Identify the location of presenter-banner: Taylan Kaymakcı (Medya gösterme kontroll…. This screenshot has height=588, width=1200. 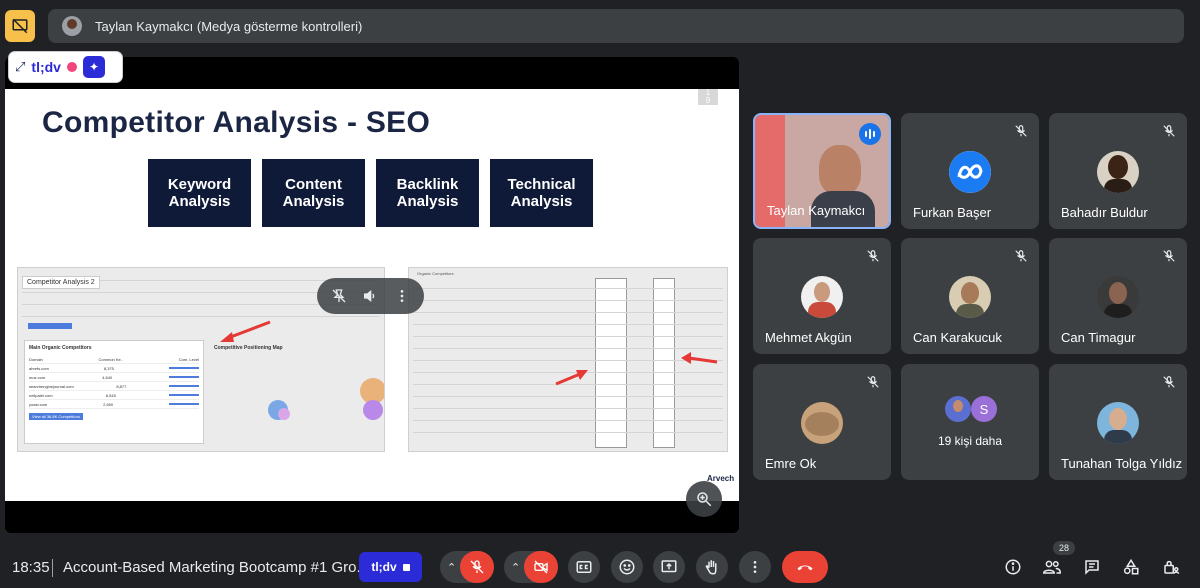
(616, 26).